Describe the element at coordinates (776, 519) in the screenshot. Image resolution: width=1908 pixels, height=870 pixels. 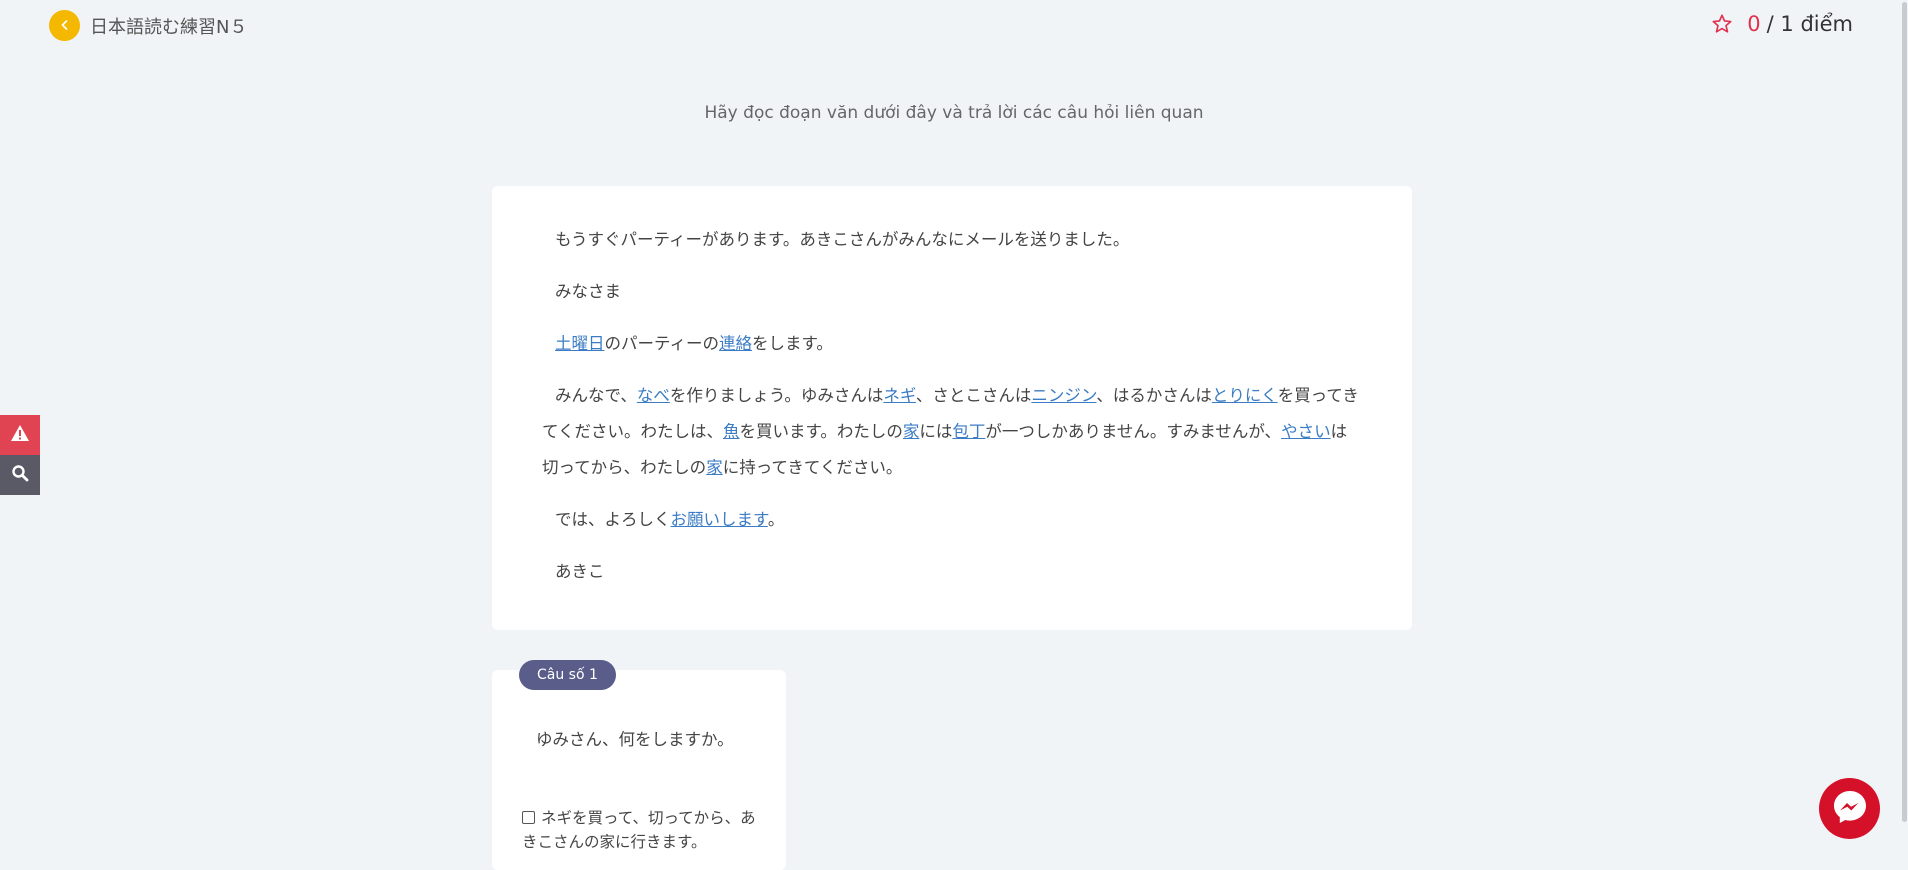
I see `passage-text: 。` at that location.